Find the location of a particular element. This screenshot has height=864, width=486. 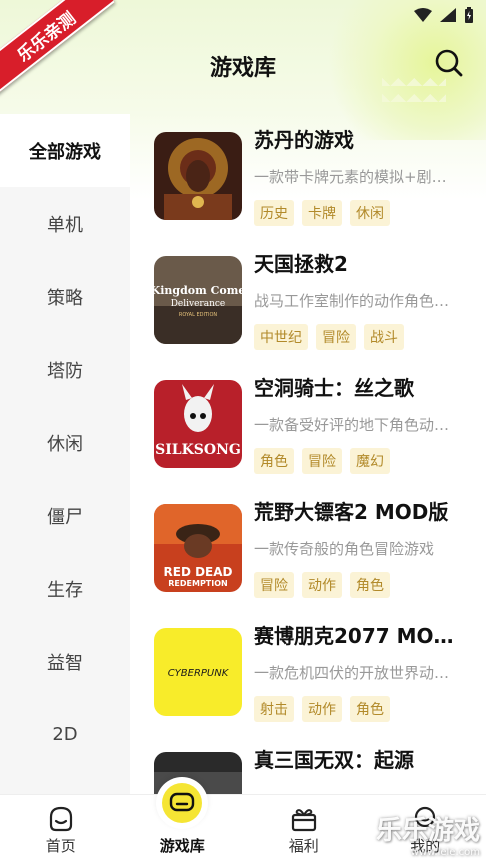

sidebar-item-label: 塔防 is located at coordinates (65, 371).